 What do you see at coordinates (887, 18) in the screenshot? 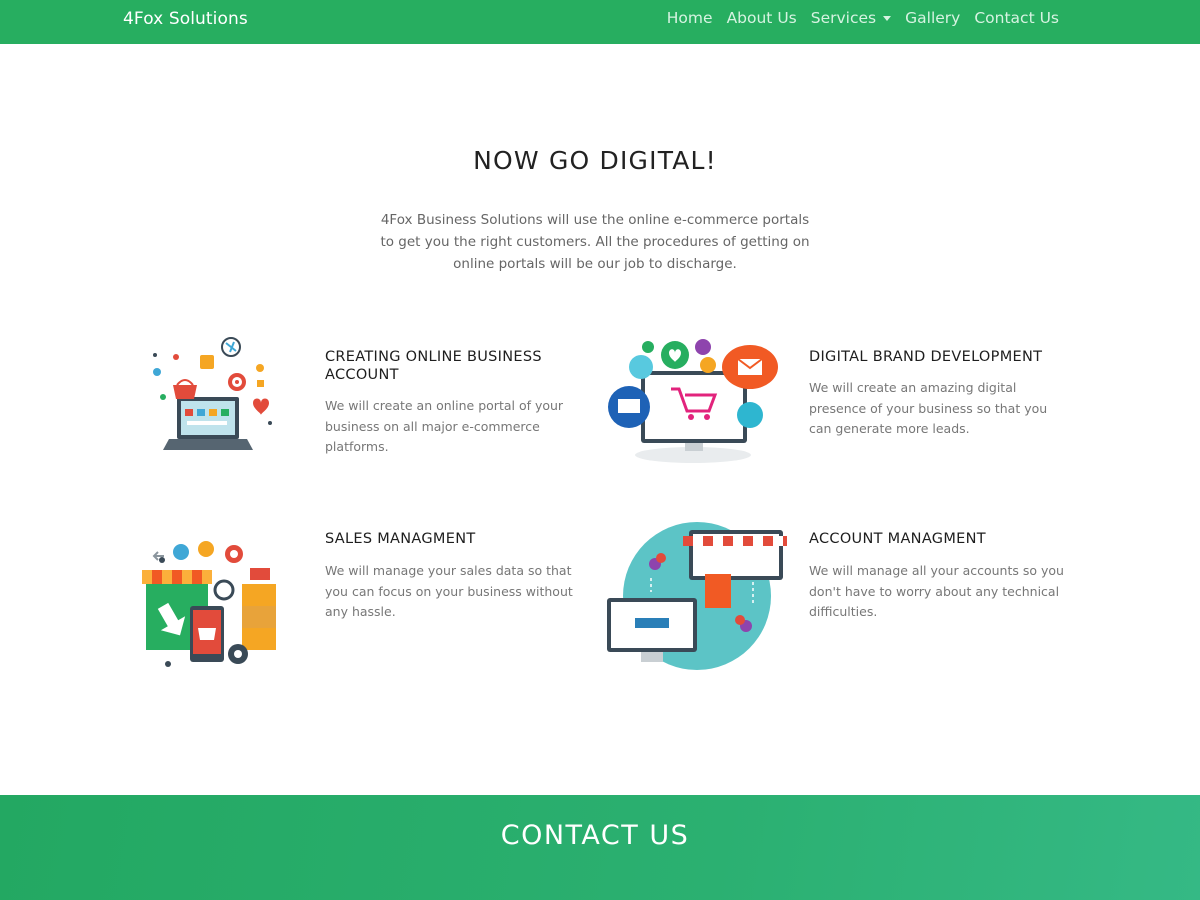
I see `chevron-down-icon` at bounding box center [887, 18].